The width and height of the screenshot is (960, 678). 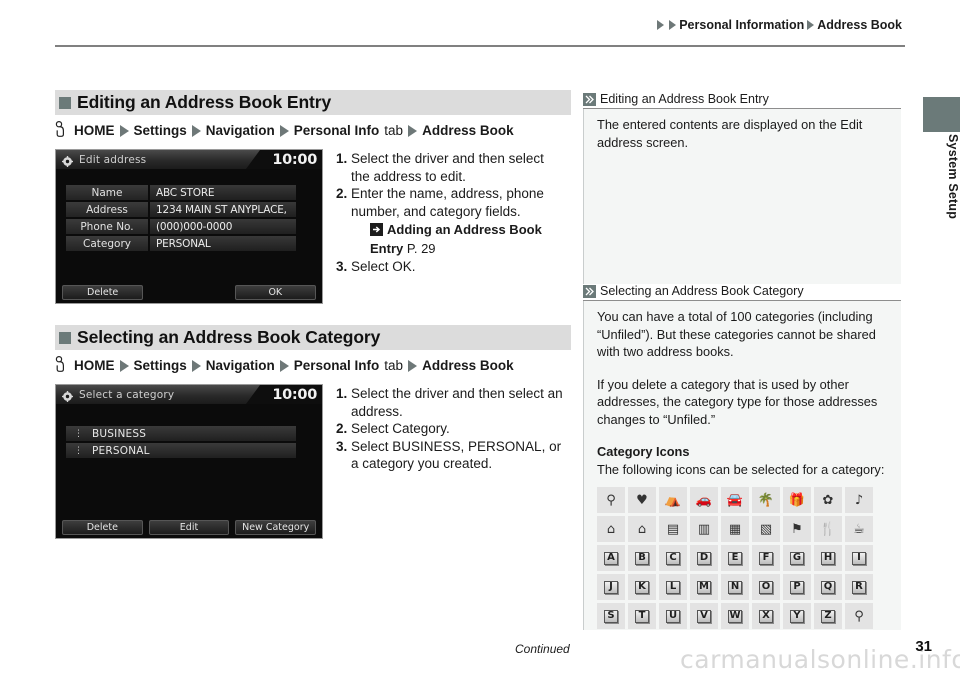 I want to click on letter-icon-o: O, so click(x=766, y=587).